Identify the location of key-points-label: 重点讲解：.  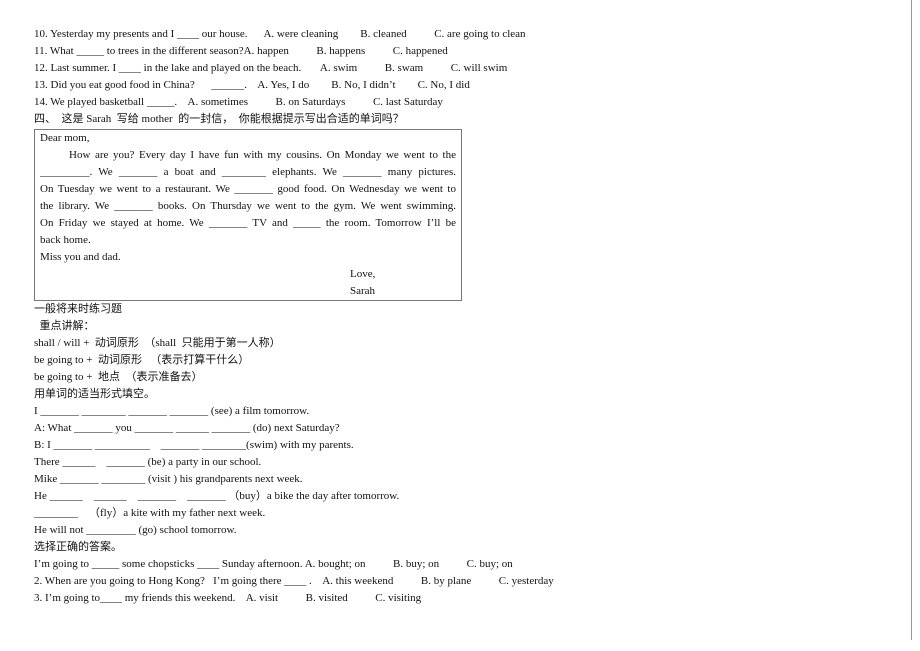
(64, 326).